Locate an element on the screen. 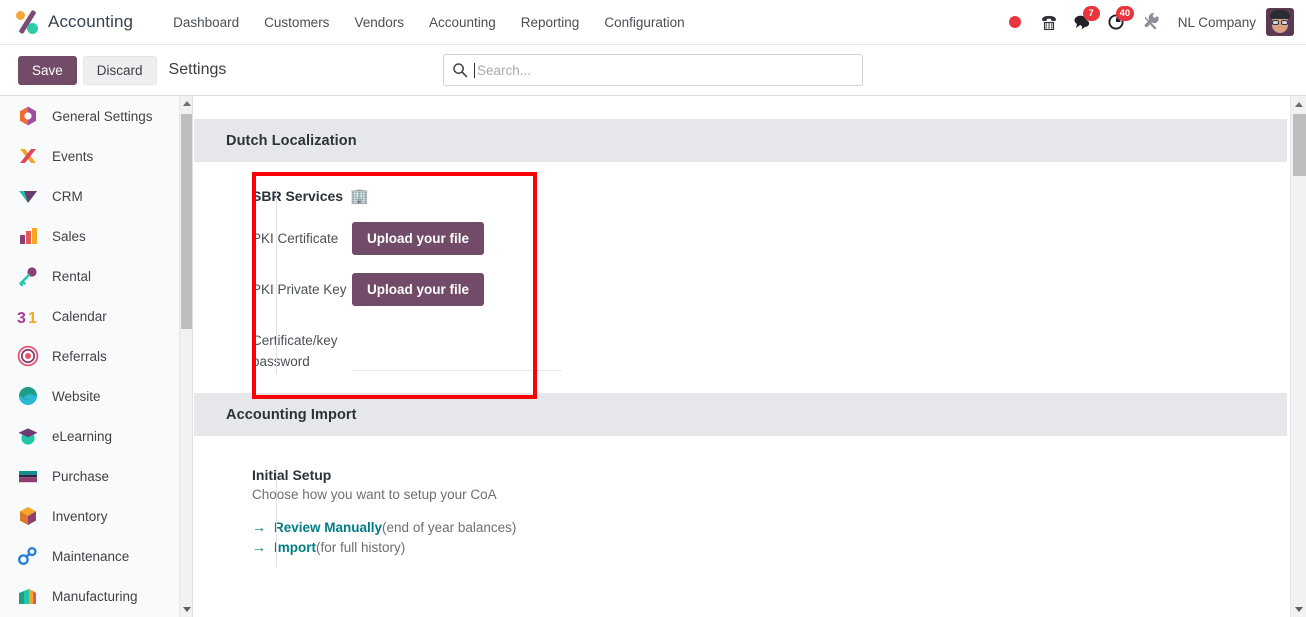  sidebar-item-purchase: Purchase is located at coordinates (89, 476).